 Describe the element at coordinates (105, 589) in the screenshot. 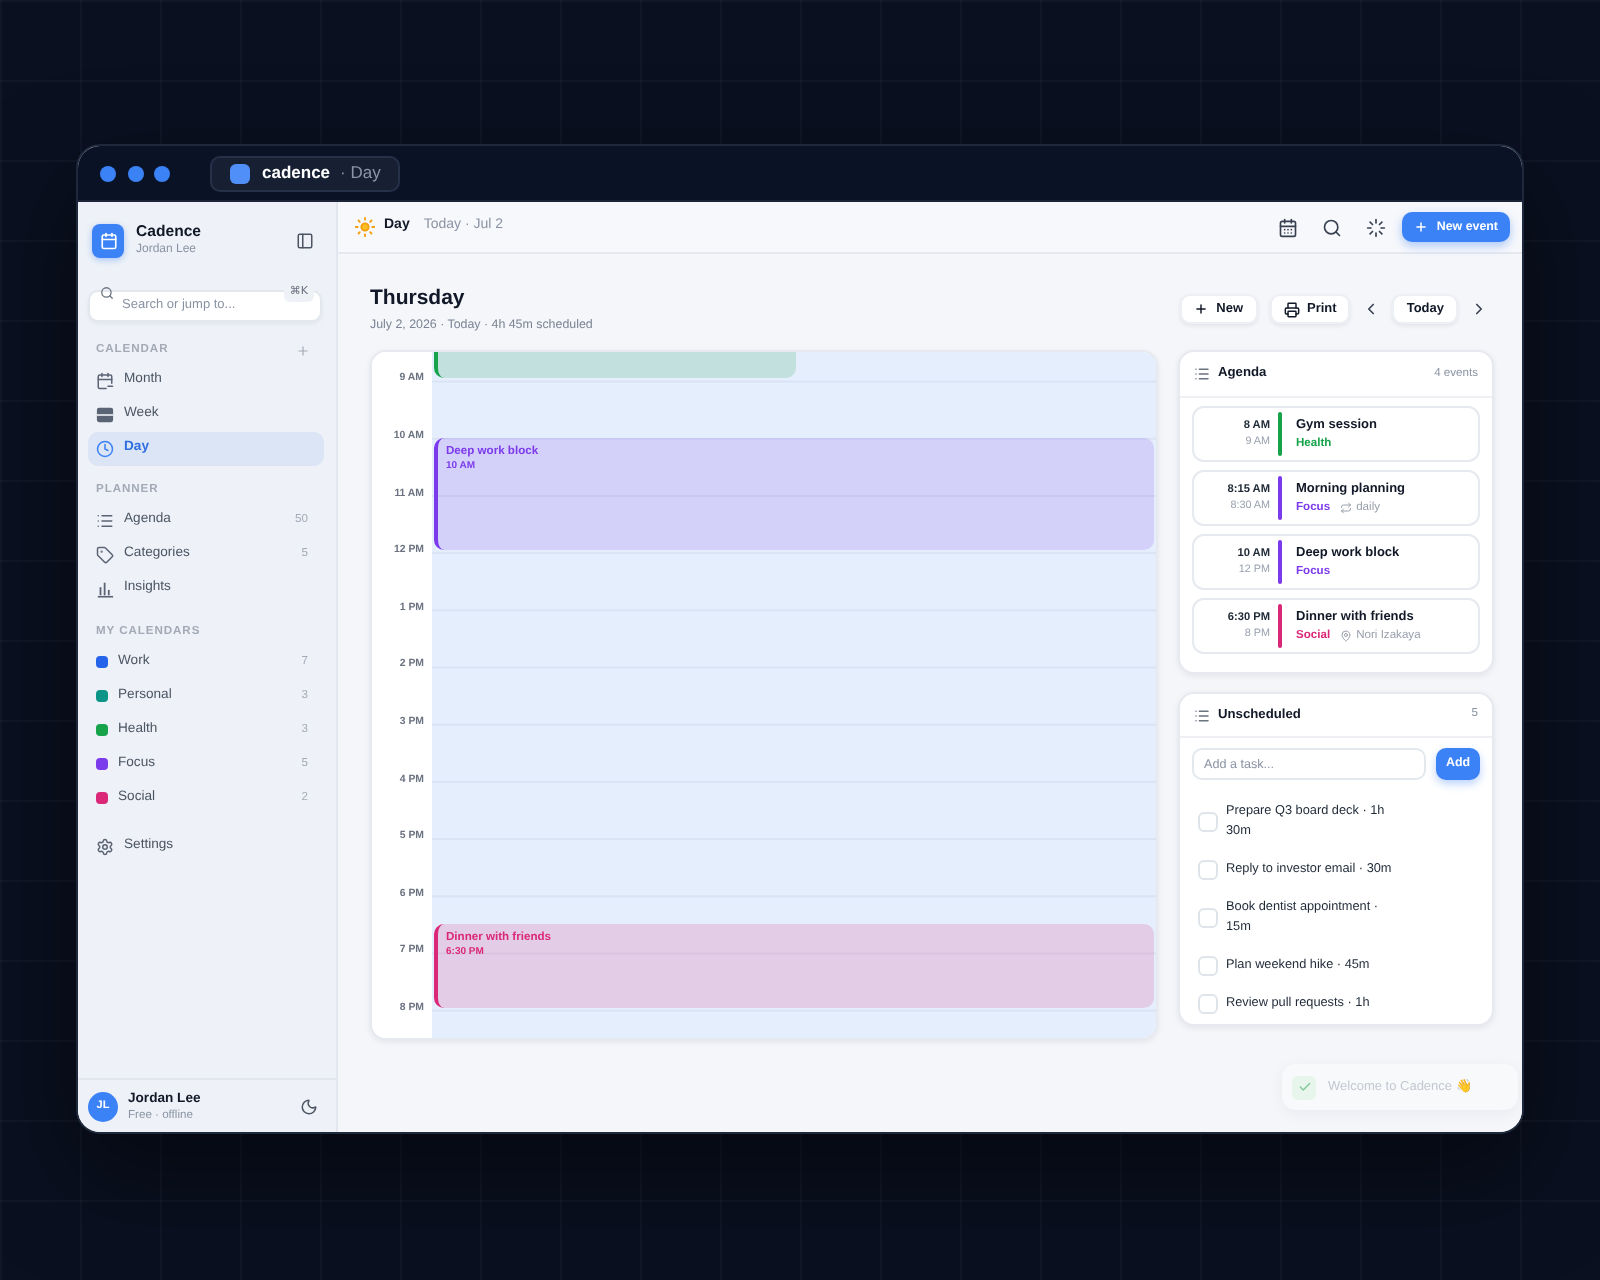

I see `bar-chart-icon` at that location.